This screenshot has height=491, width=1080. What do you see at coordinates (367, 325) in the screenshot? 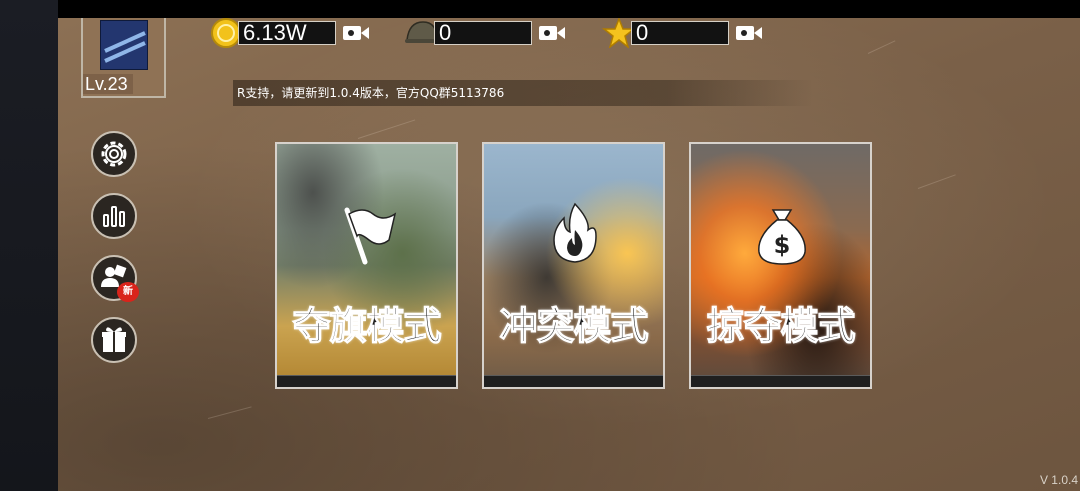
I see `mode-title: 夺旗模式` at bounding box center [367, 325].